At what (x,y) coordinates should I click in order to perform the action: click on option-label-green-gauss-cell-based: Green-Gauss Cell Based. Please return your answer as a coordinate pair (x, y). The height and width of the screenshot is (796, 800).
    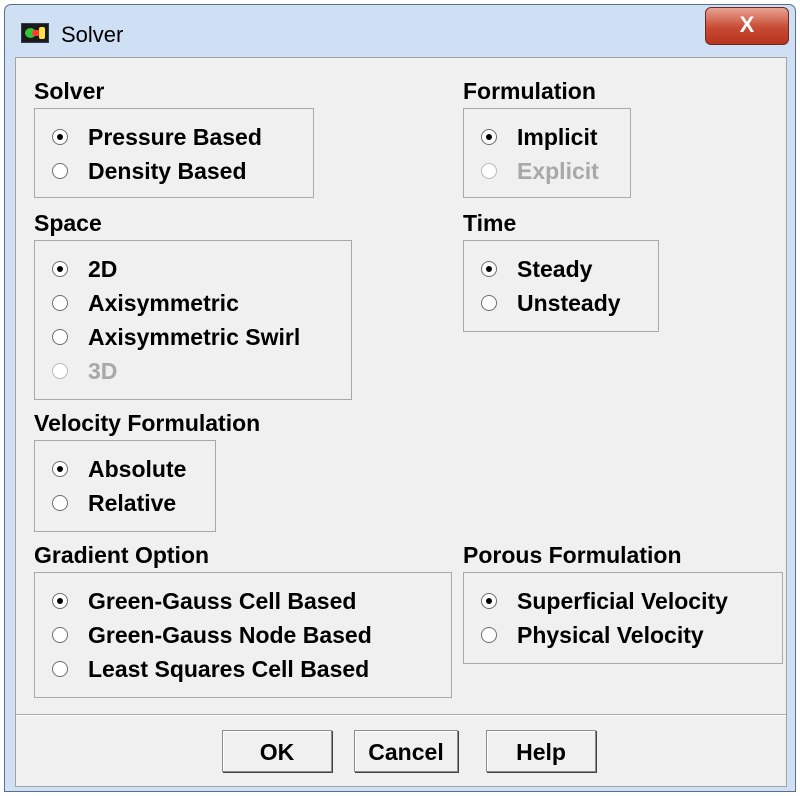
    Looking at the image, I should click on (222, 601).